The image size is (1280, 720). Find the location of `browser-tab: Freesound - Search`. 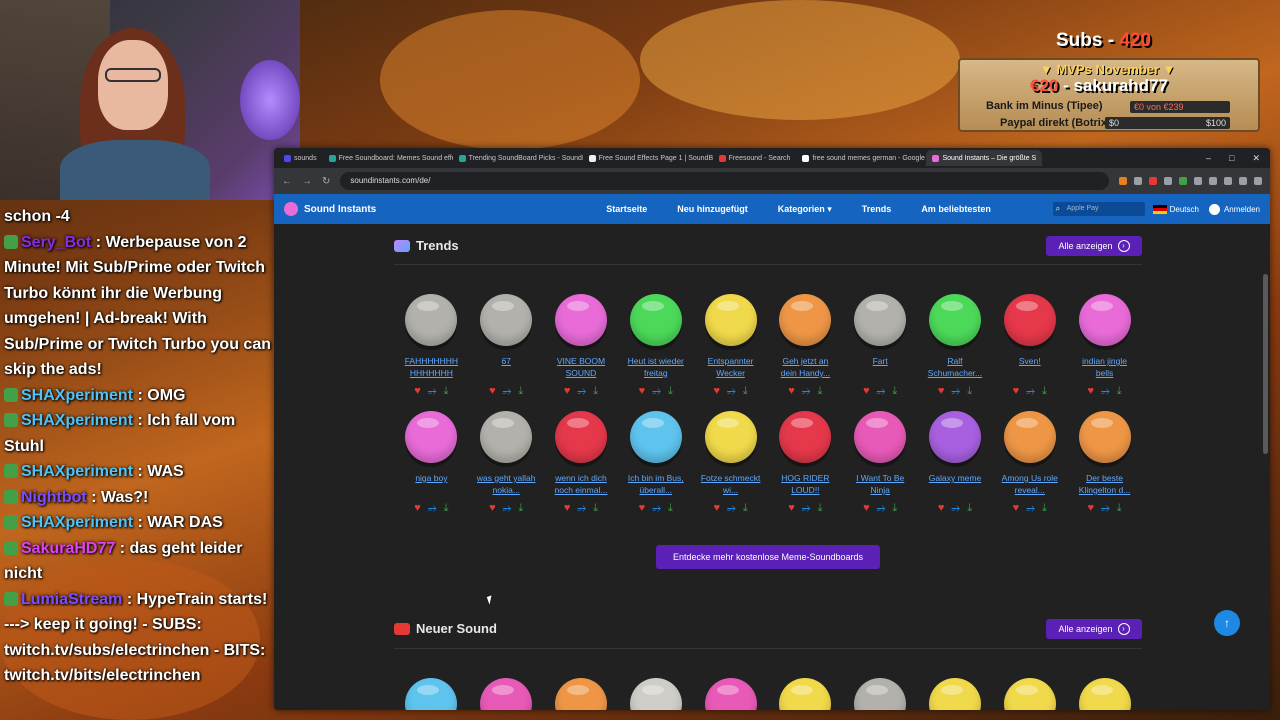

browser-tab: Freesound - Search is located at coordinates (755, 158).